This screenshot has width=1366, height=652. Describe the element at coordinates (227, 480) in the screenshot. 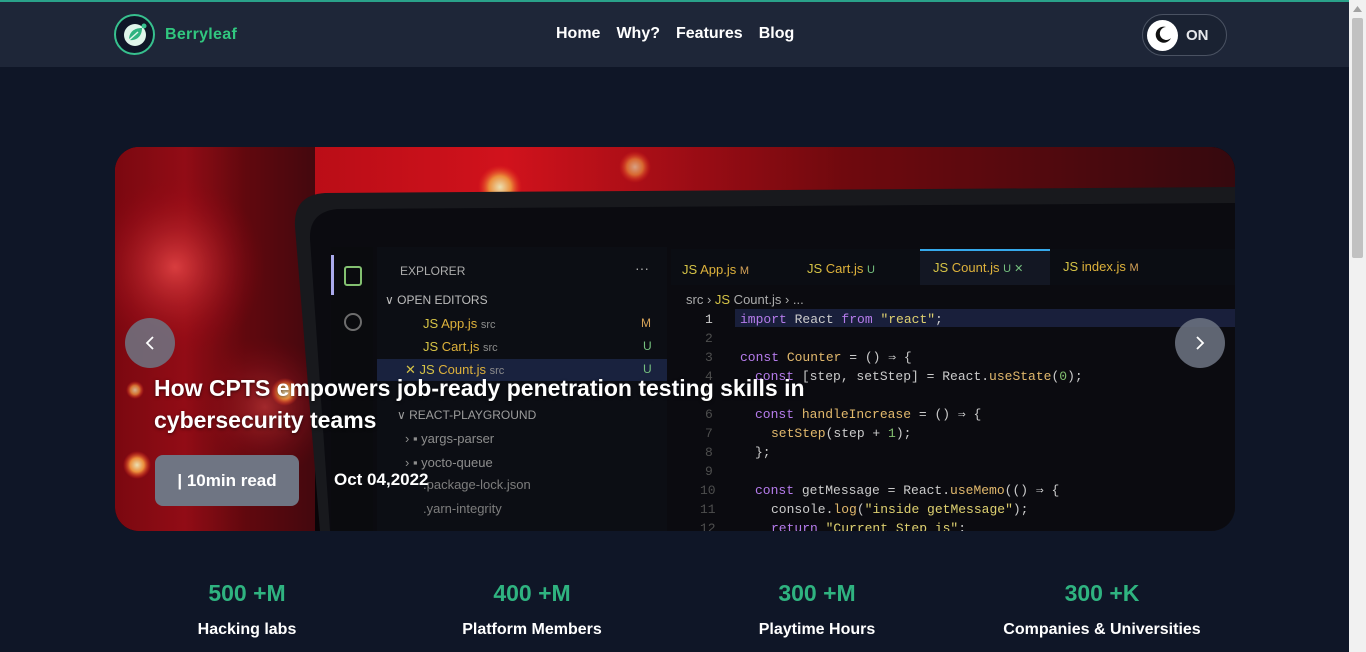

I see `read-time-badge: | 10min read` at that location.